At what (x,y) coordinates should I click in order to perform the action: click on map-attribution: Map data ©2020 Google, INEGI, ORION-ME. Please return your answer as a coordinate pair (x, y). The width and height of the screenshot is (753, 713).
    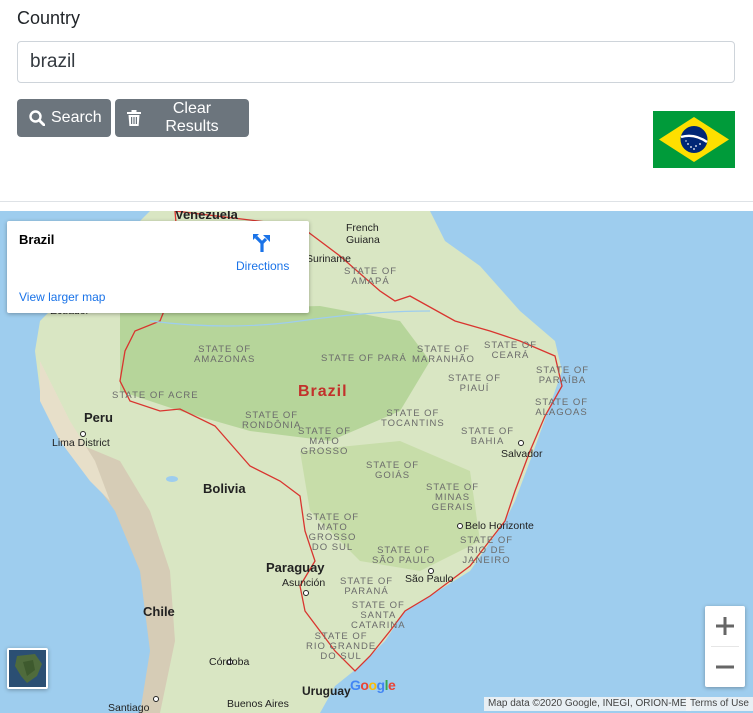
    Looking at the image, I should click on (587, 704).